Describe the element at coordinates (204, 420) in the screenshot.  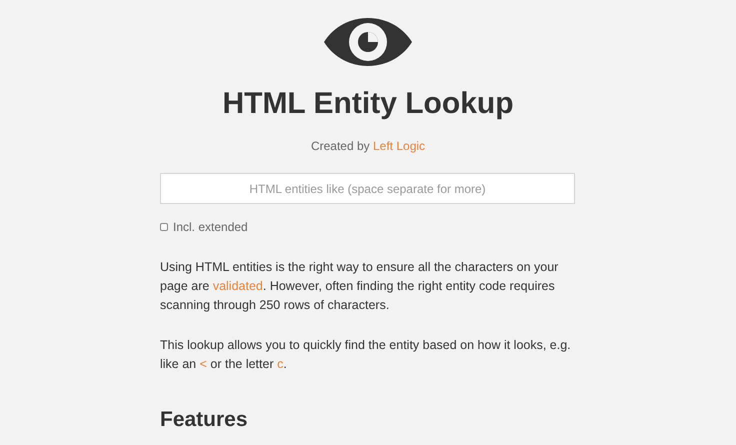
I see `section-heading: Features` at that location.